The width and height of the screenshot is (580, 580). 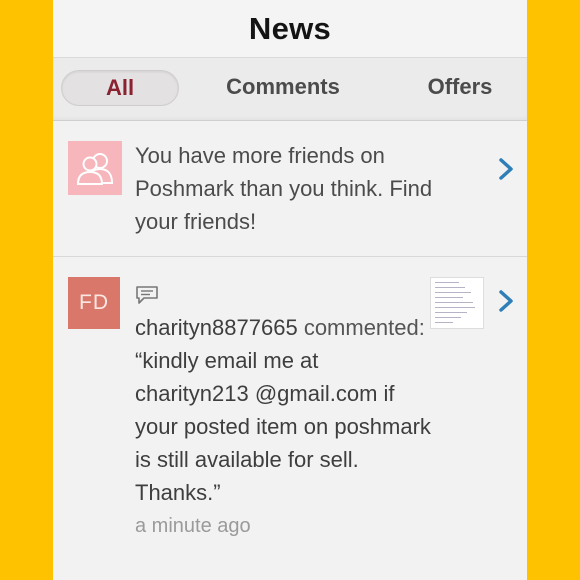 What do you see at coordinates (193, 526) in the screenshot?
I see `timestamp: a minute ago` at bounding box center [193, 526].